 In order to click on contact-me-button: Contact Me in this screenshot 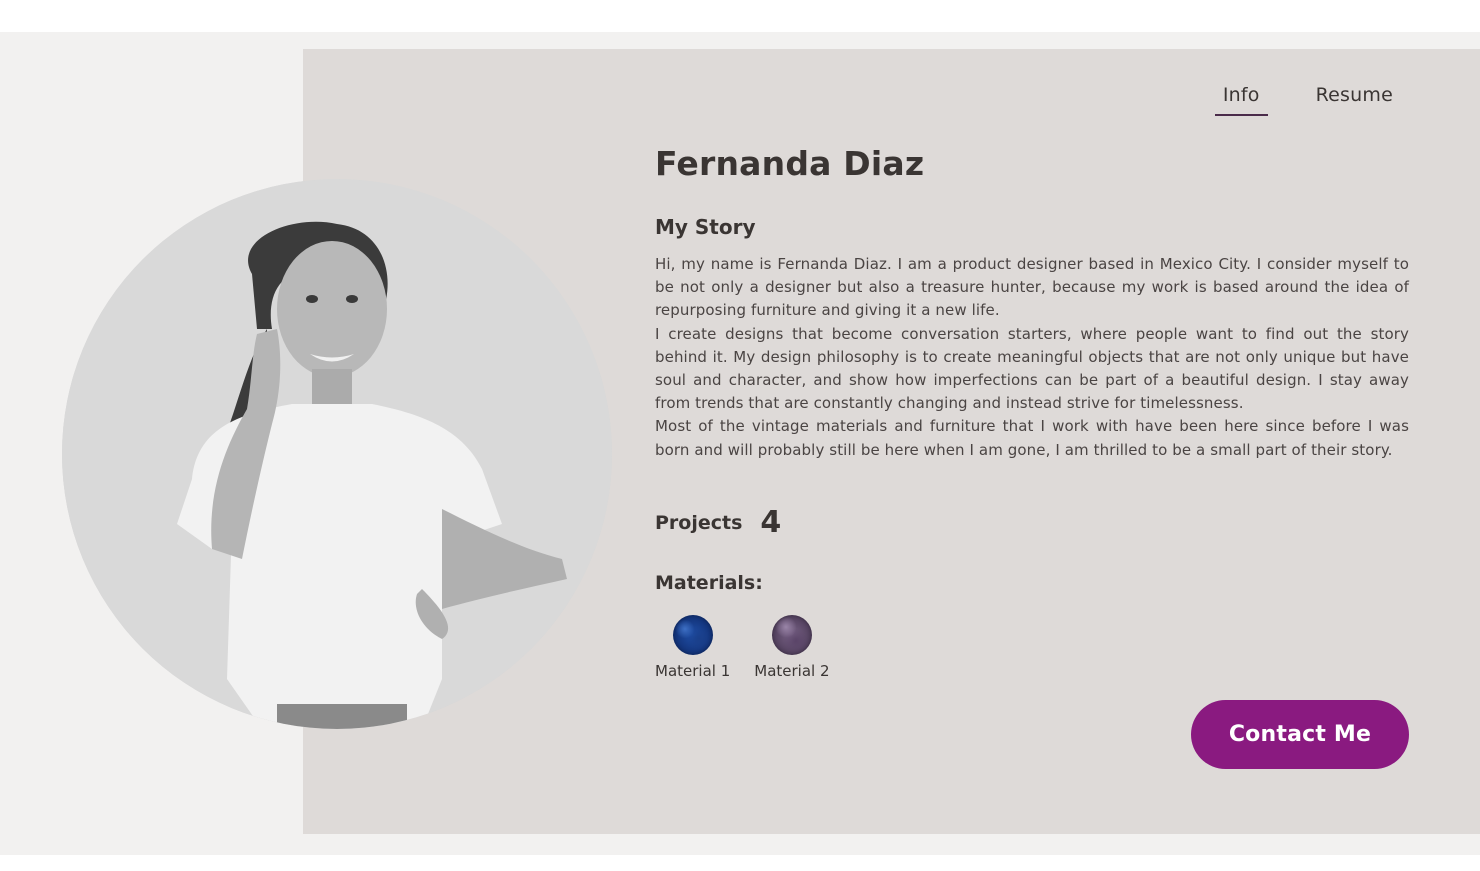, I will do `click(1300, 734)`.